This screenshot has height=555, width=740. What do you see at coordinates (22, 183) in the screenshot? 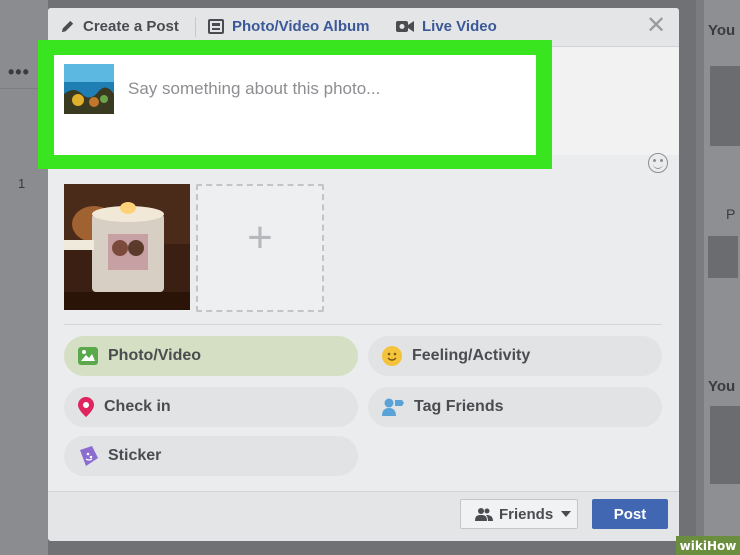
I see `left-number: 1` at bounding box center [22, 183].